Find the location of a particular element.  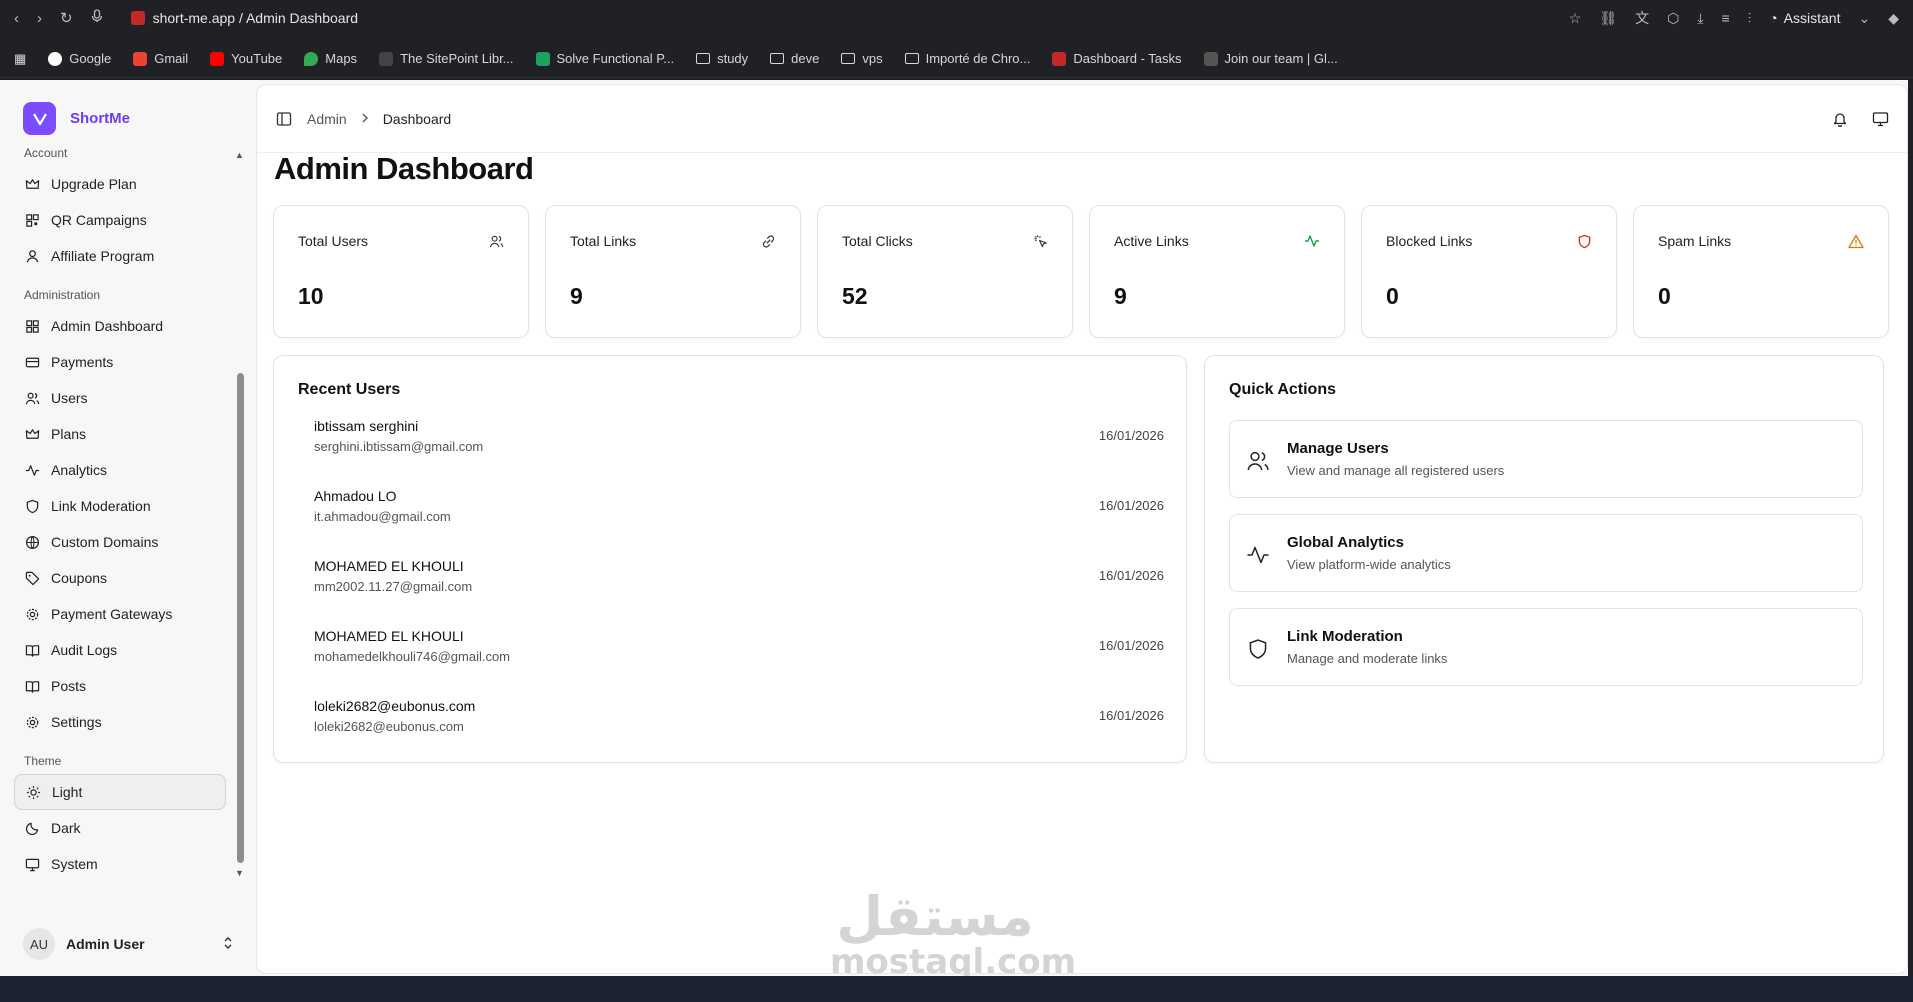

address-bar: short-me.app / Admin Dashboard is located at coordinates (244, 18).